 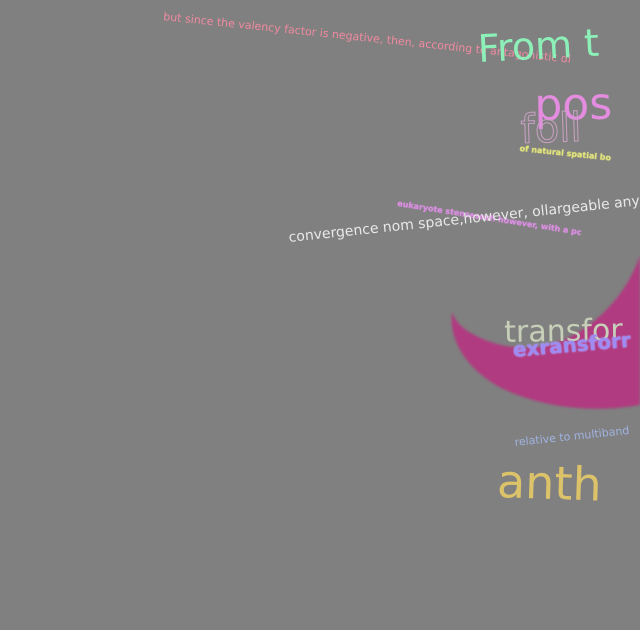 What do you see at coordinates (538, 45) in the screenshot?
I see `text-from: From t` at bounding box center [538, 45].